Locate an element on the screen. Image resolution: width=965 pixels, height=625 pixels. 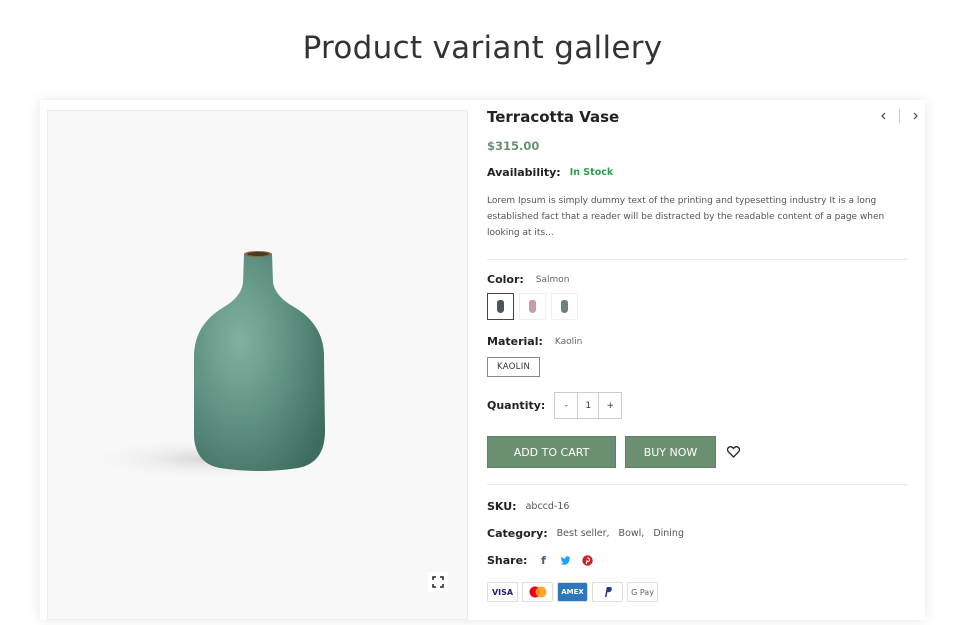
share-label: Share: is located at coordinates (507, 560).